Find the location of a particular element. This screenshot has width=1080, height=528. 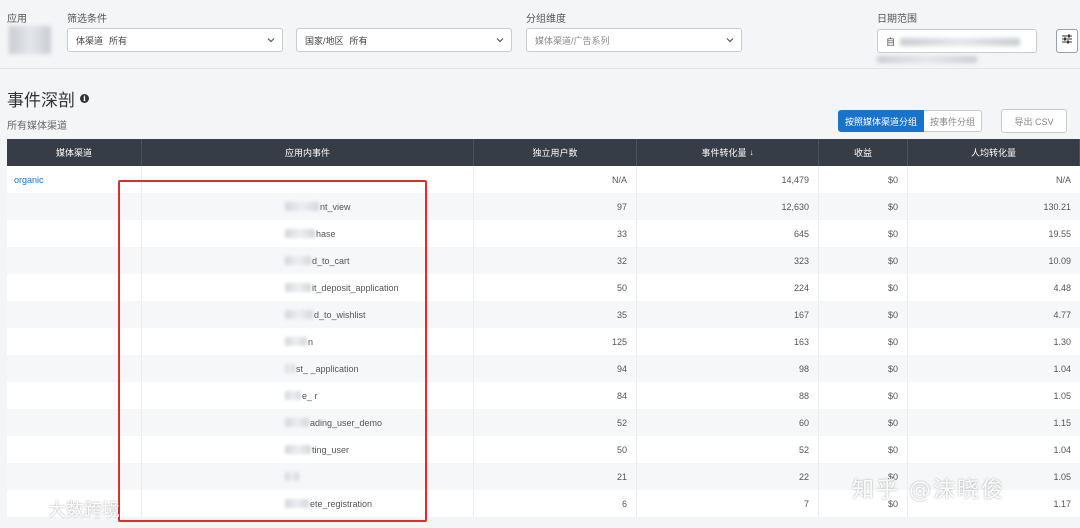

col-header-event: 应用内事件 is located at coordinates (308, 152).